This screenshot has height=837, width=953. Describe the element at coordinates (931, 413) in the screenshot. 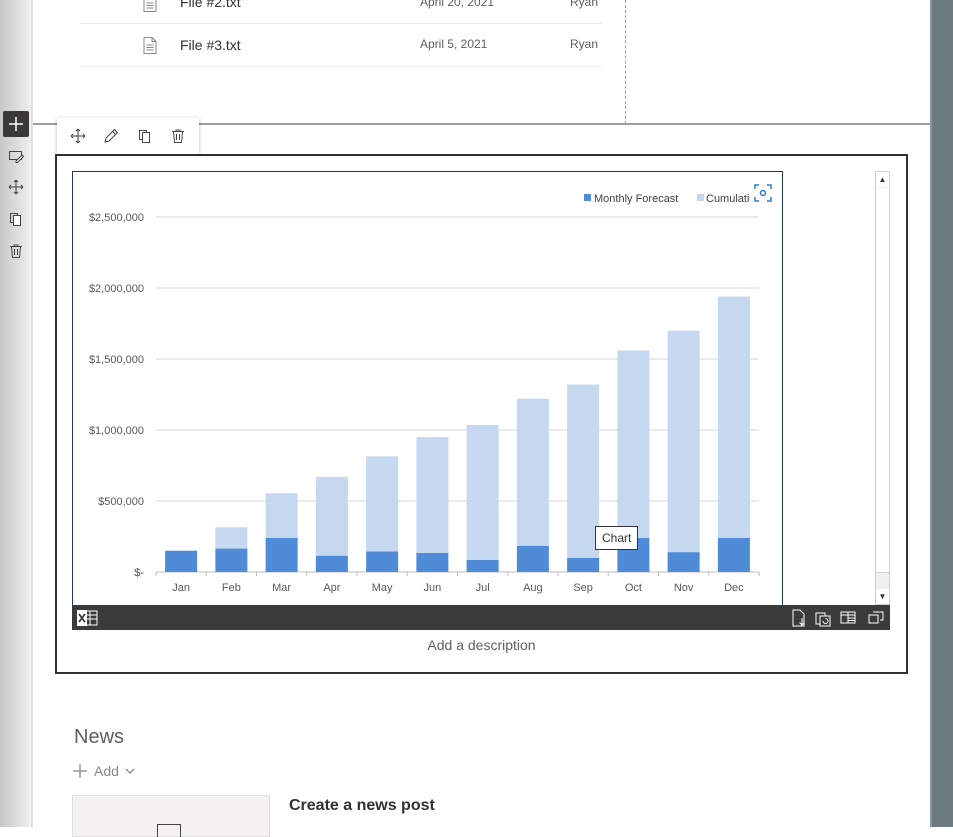

I see `right-gutter-edge` at that location.